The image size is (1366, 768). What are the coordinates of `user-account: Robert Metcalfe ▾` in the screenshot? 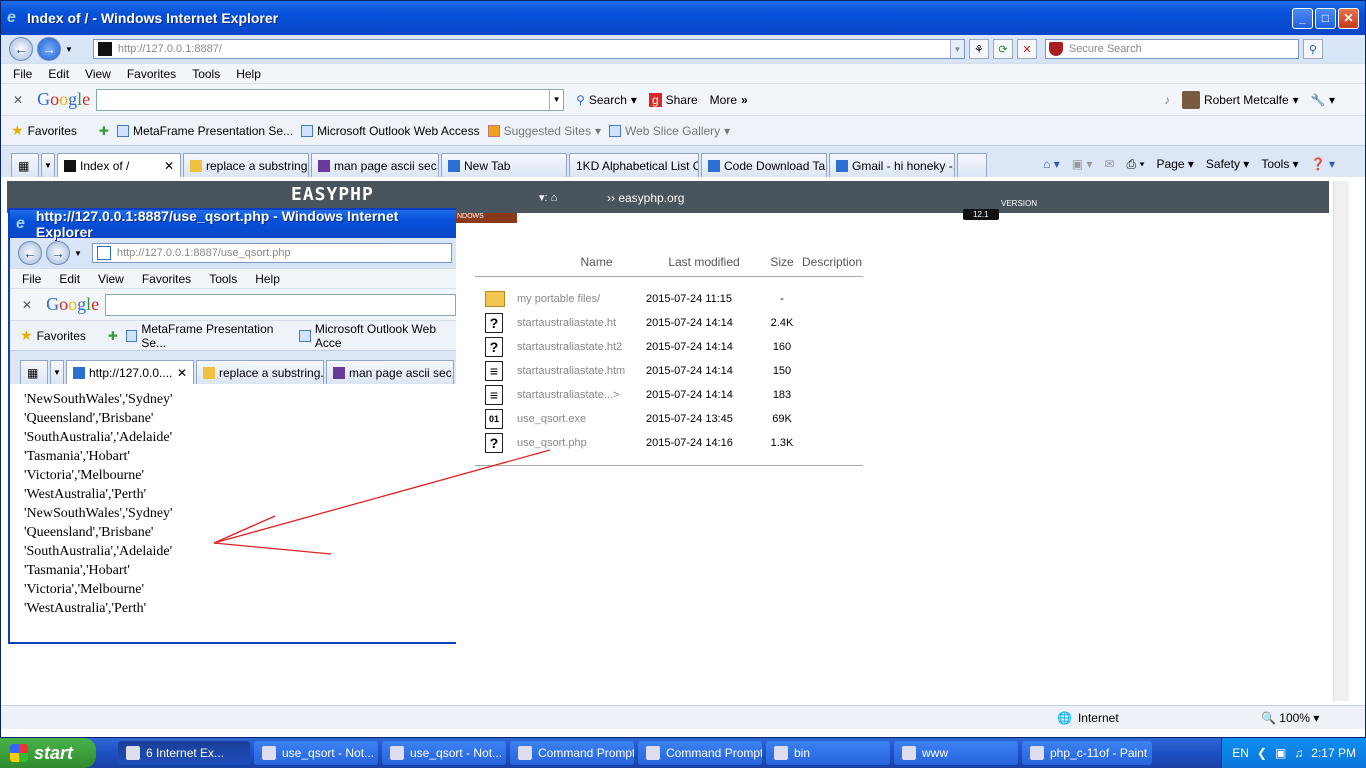 It's located at (1240, 99).